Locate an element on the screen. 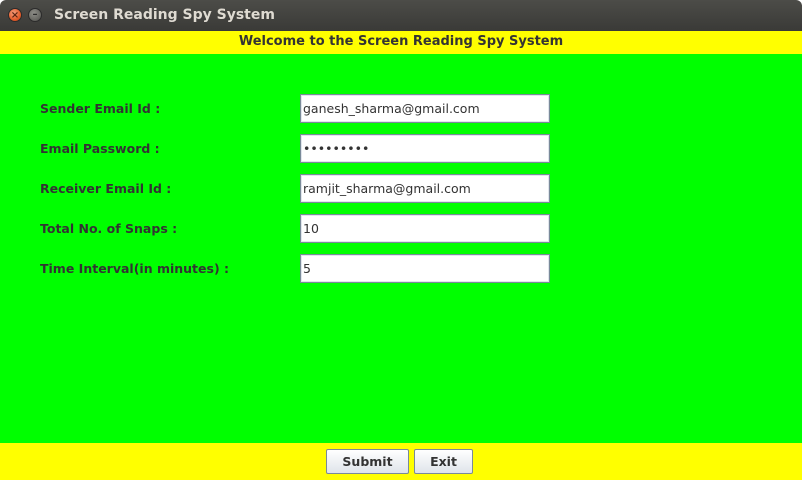  minimize-icon: – is located at coordinates (35, 15).